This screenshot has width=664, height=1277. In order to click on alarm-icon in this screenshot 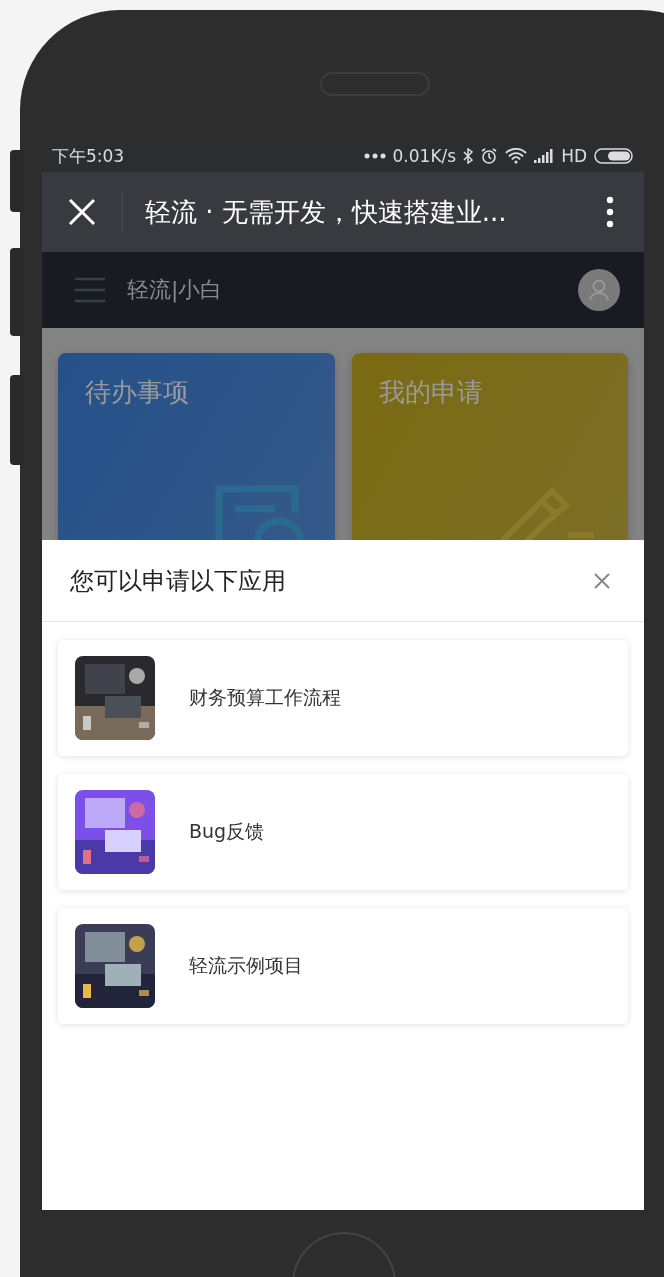, I will do `click(489, 156)`.